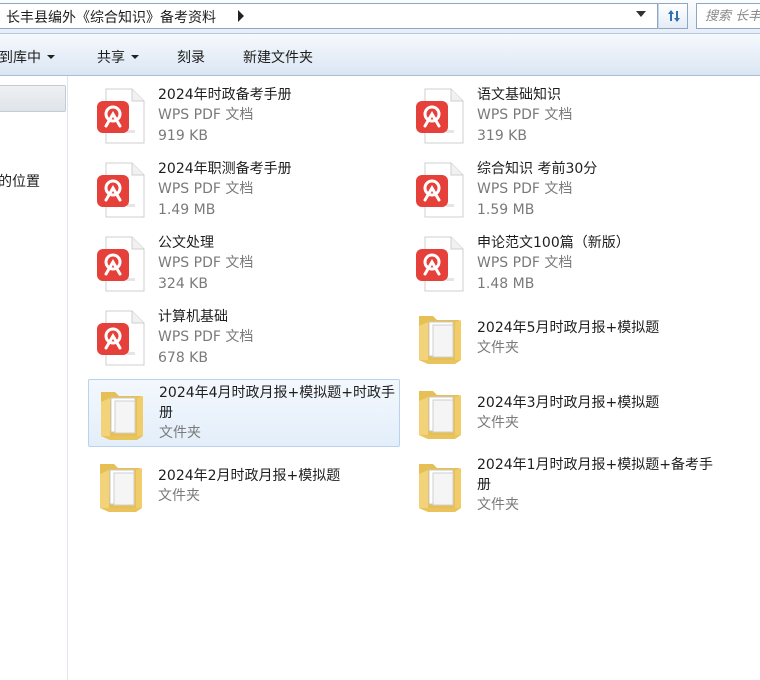  Describe the element at coordinates (183, 136) in the screenshot. I see `item-size: 919 KB` at that location.